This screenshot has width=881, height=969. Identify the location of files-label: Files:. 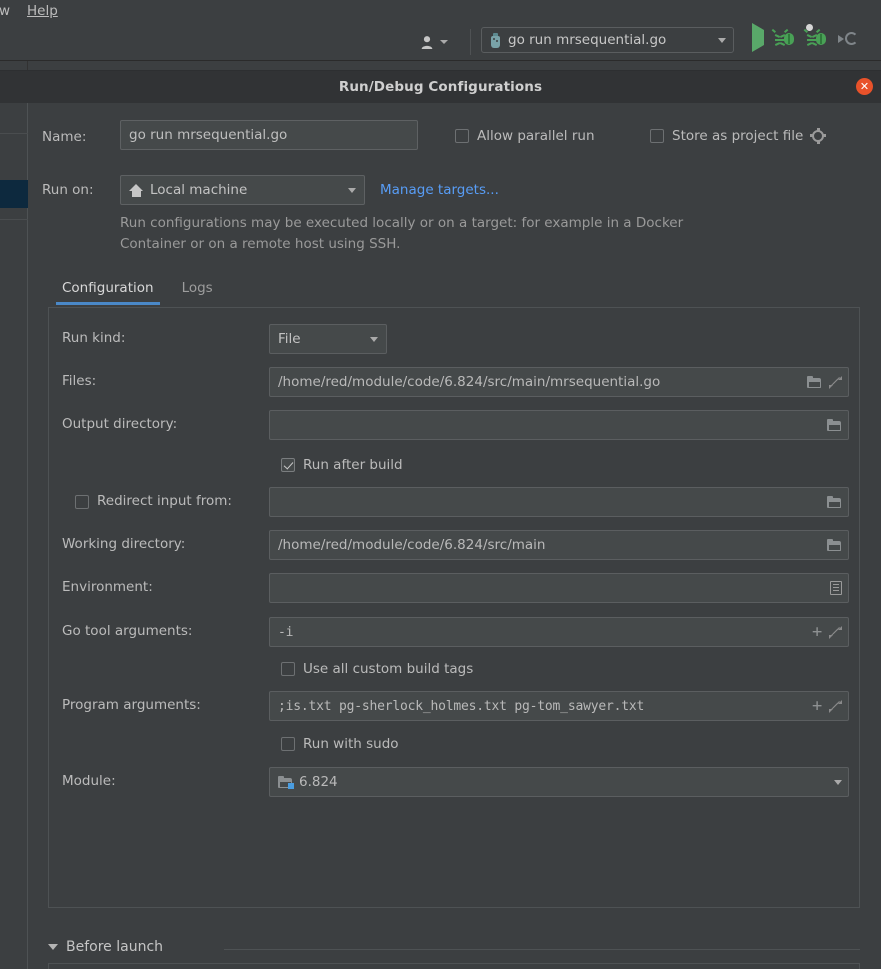
(79, 381).